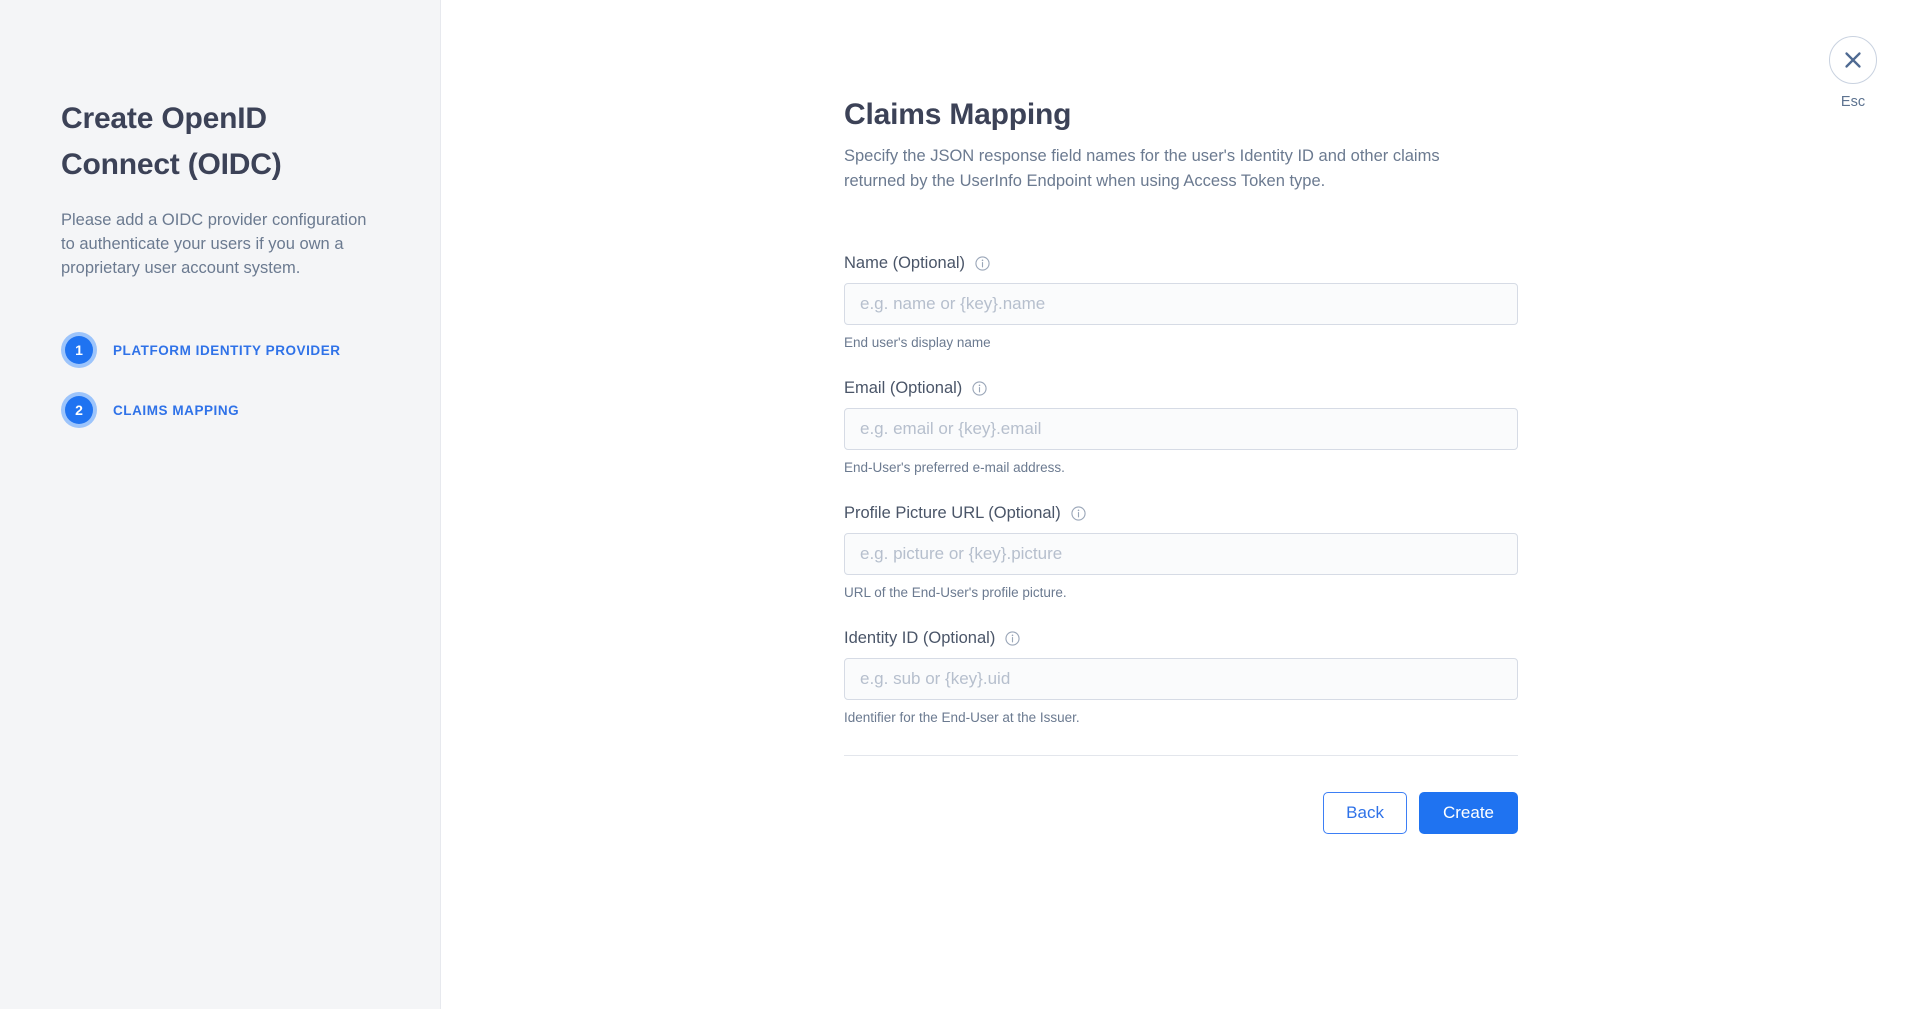 The height and width of the screenshot is (1009, 1919). I want to click on step-1-label: PLATFORM IDENTITY PROVIDER, so click(227, 350).